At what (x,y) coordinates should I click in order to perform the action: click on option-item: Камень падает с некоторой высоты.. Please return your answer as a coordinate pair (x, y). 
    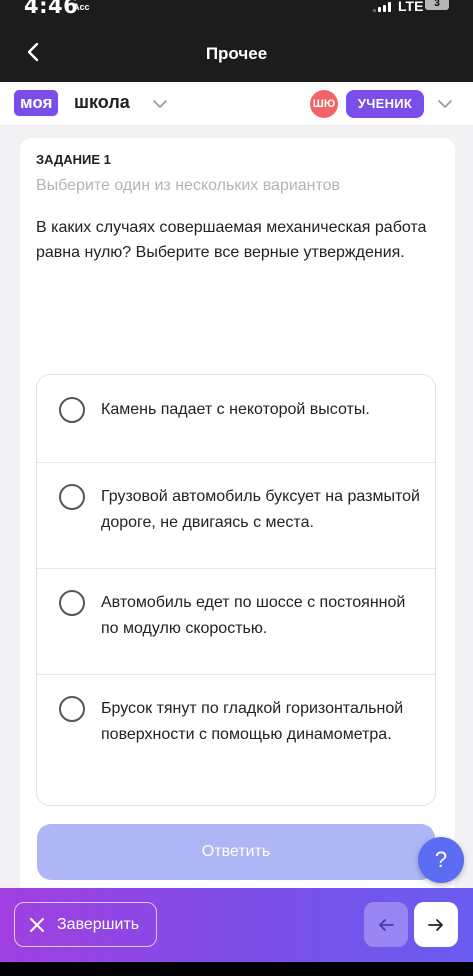
    Looking at the image, I should click on (236, 419).